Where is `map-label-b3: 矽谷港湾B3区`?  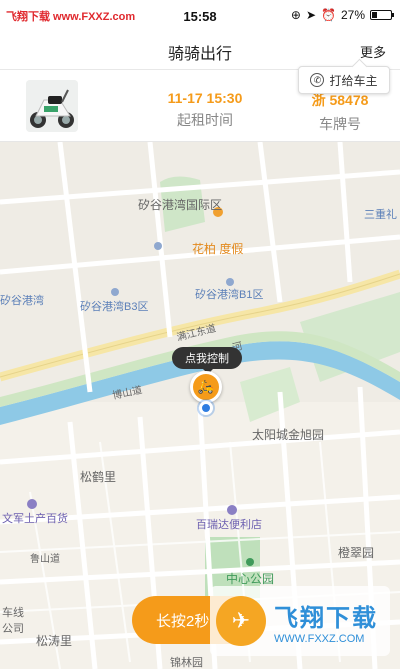
map-label-b3: 矽谷港湾B3区 is located at coordinates (114, 307).